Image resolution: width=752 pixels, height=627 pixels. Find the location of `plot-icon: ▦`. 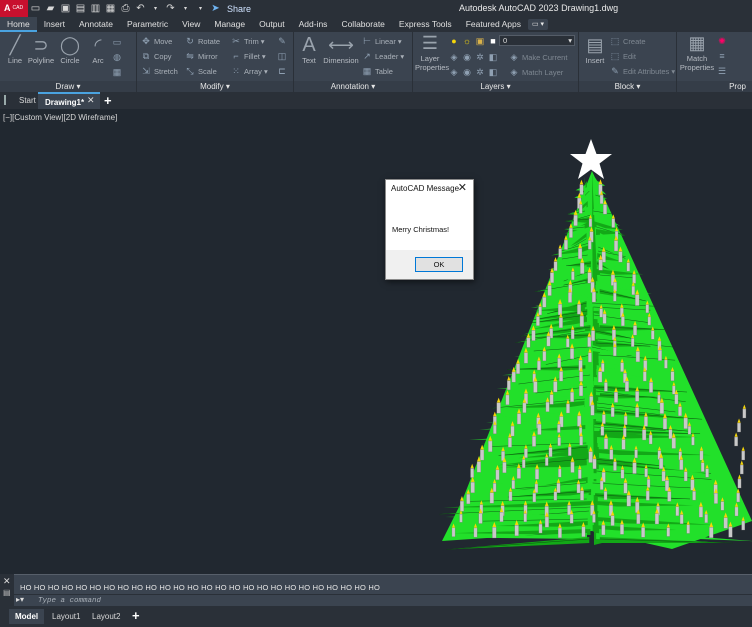

plot-icon: ▦ is located at coordinates (110, 8).